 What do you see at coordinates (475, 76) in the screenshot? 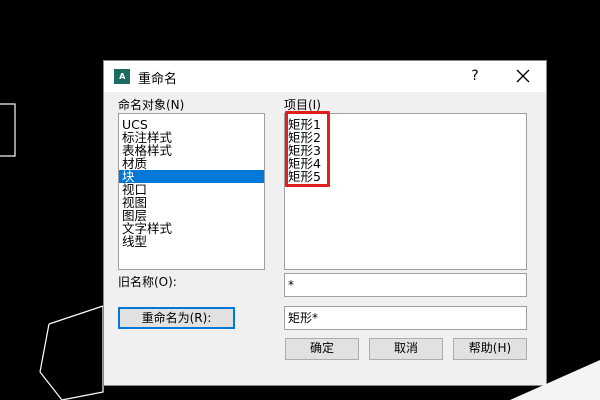
I see `help-question-icon: ?` at bounding box center [475, 76].